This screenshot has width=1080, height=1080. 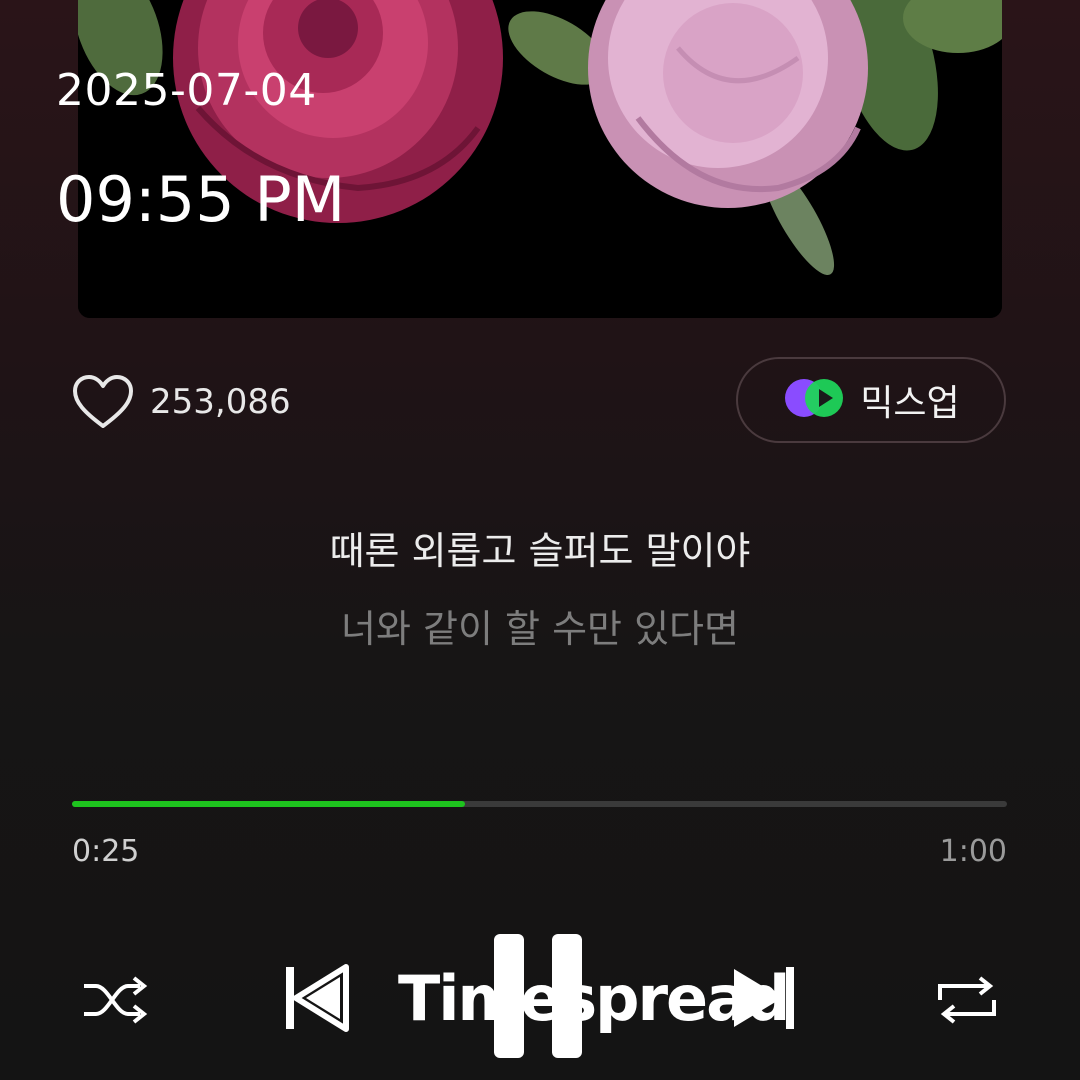 I want to click on like-button: 253,086, so click(x=181, y=402).